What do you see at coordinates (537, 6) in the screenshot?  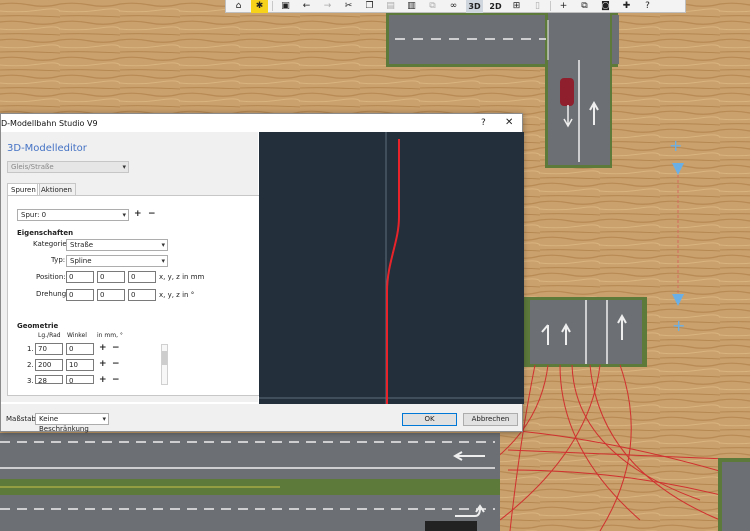 I see `lock-icon: ▯` at bounding box center [537, 6].